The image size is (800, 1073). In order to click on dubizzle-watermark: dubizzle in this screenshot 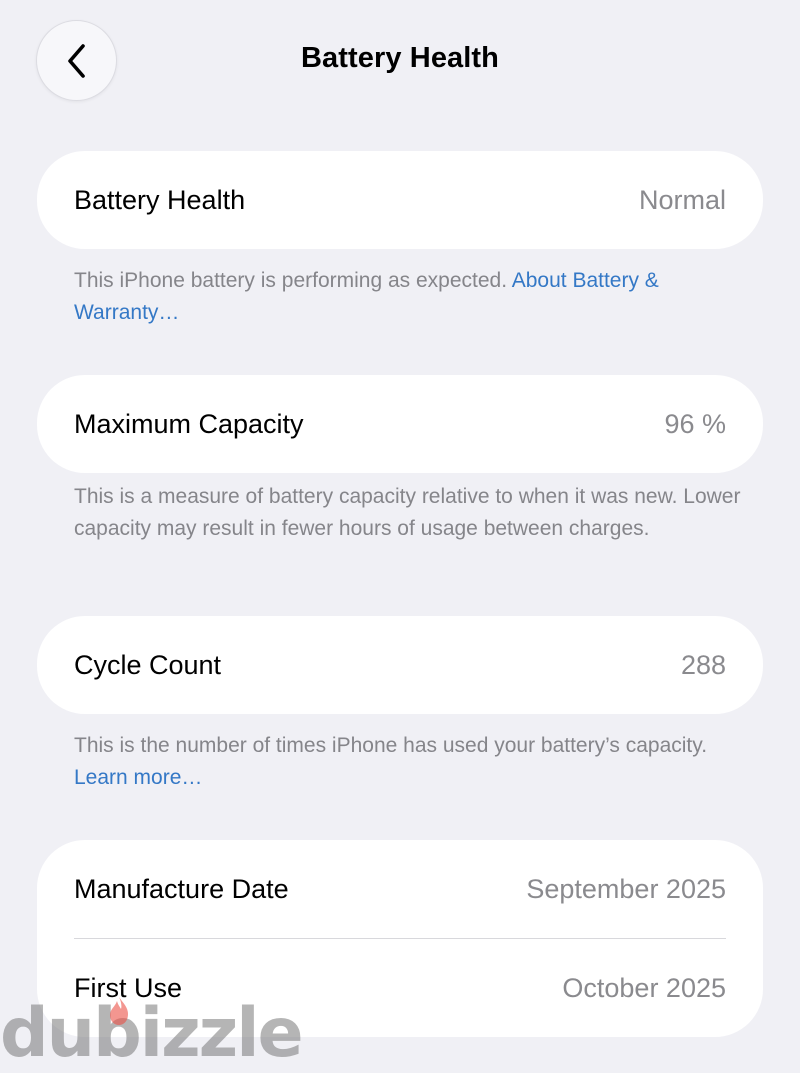, I will do `click(152, 1033)`.